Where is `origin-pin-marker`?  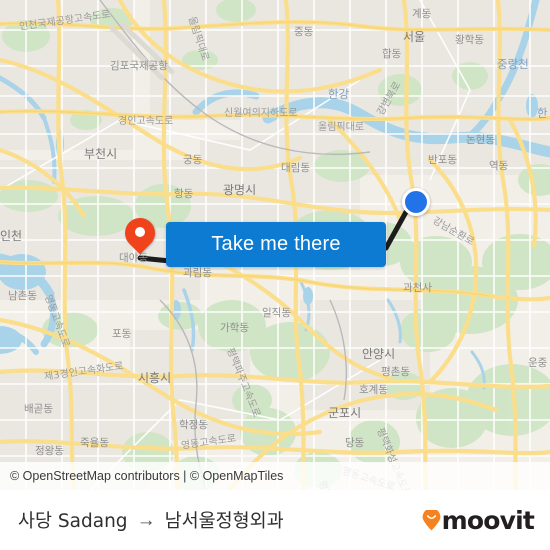
origin-pin-marker is located at coordinates (140, 234).